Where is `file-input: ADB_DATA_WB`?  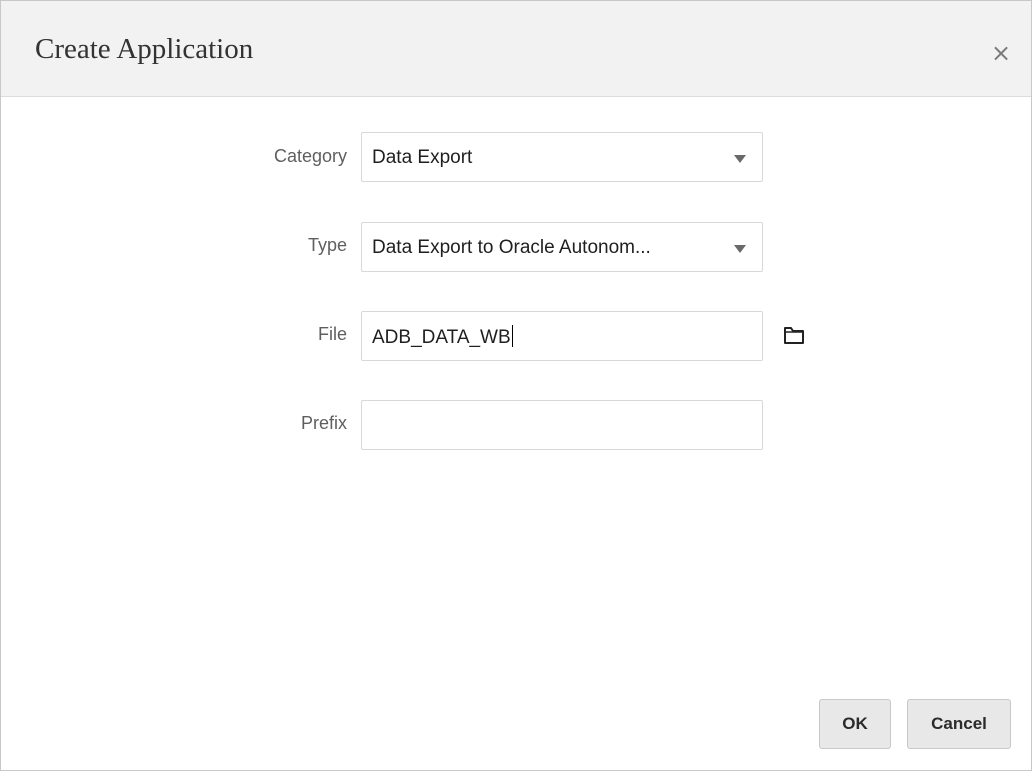
file-input: ADB_DATA_WB is located at coordinates (562, 336).